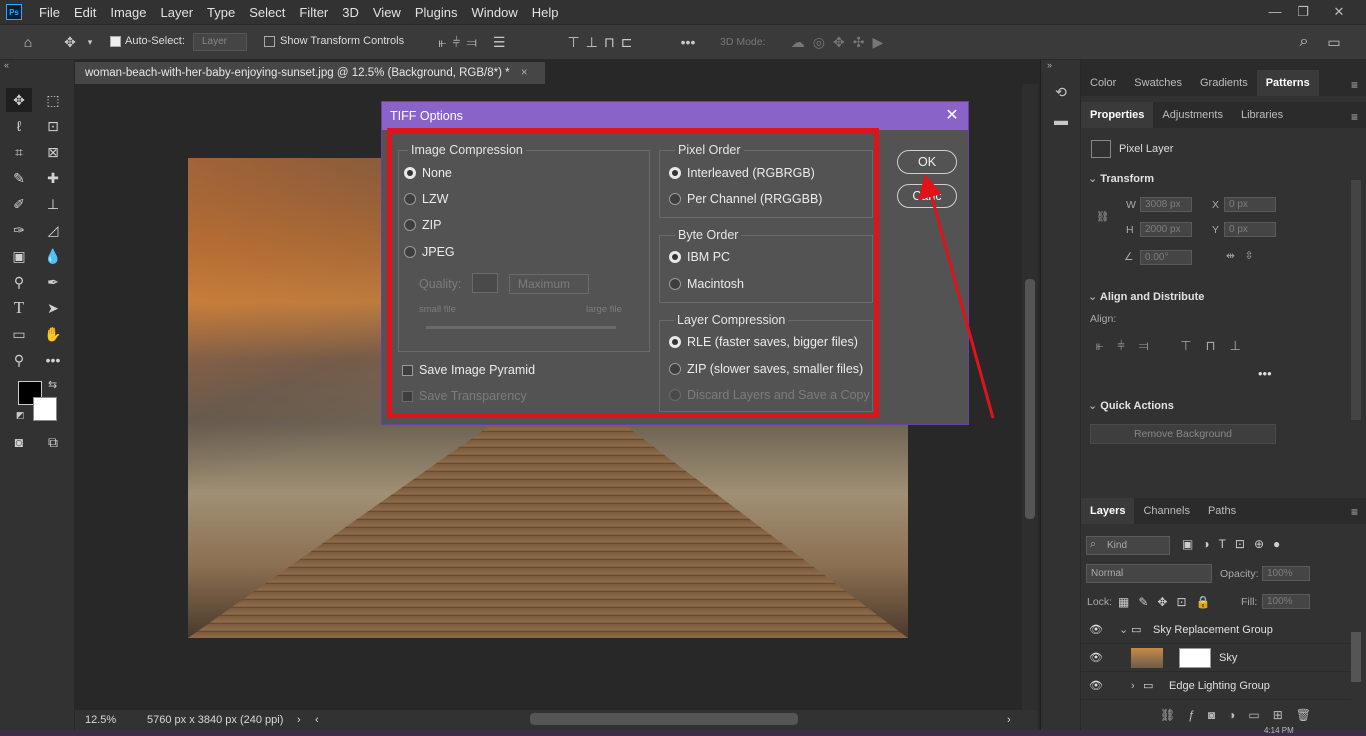 Image resolution: width=1366 pixels, height=736 pixels. What do you see at coordinates (1102, 216) in the screenshot?
I see `link-icon: ⛓` at bounding box center [1102, 216].